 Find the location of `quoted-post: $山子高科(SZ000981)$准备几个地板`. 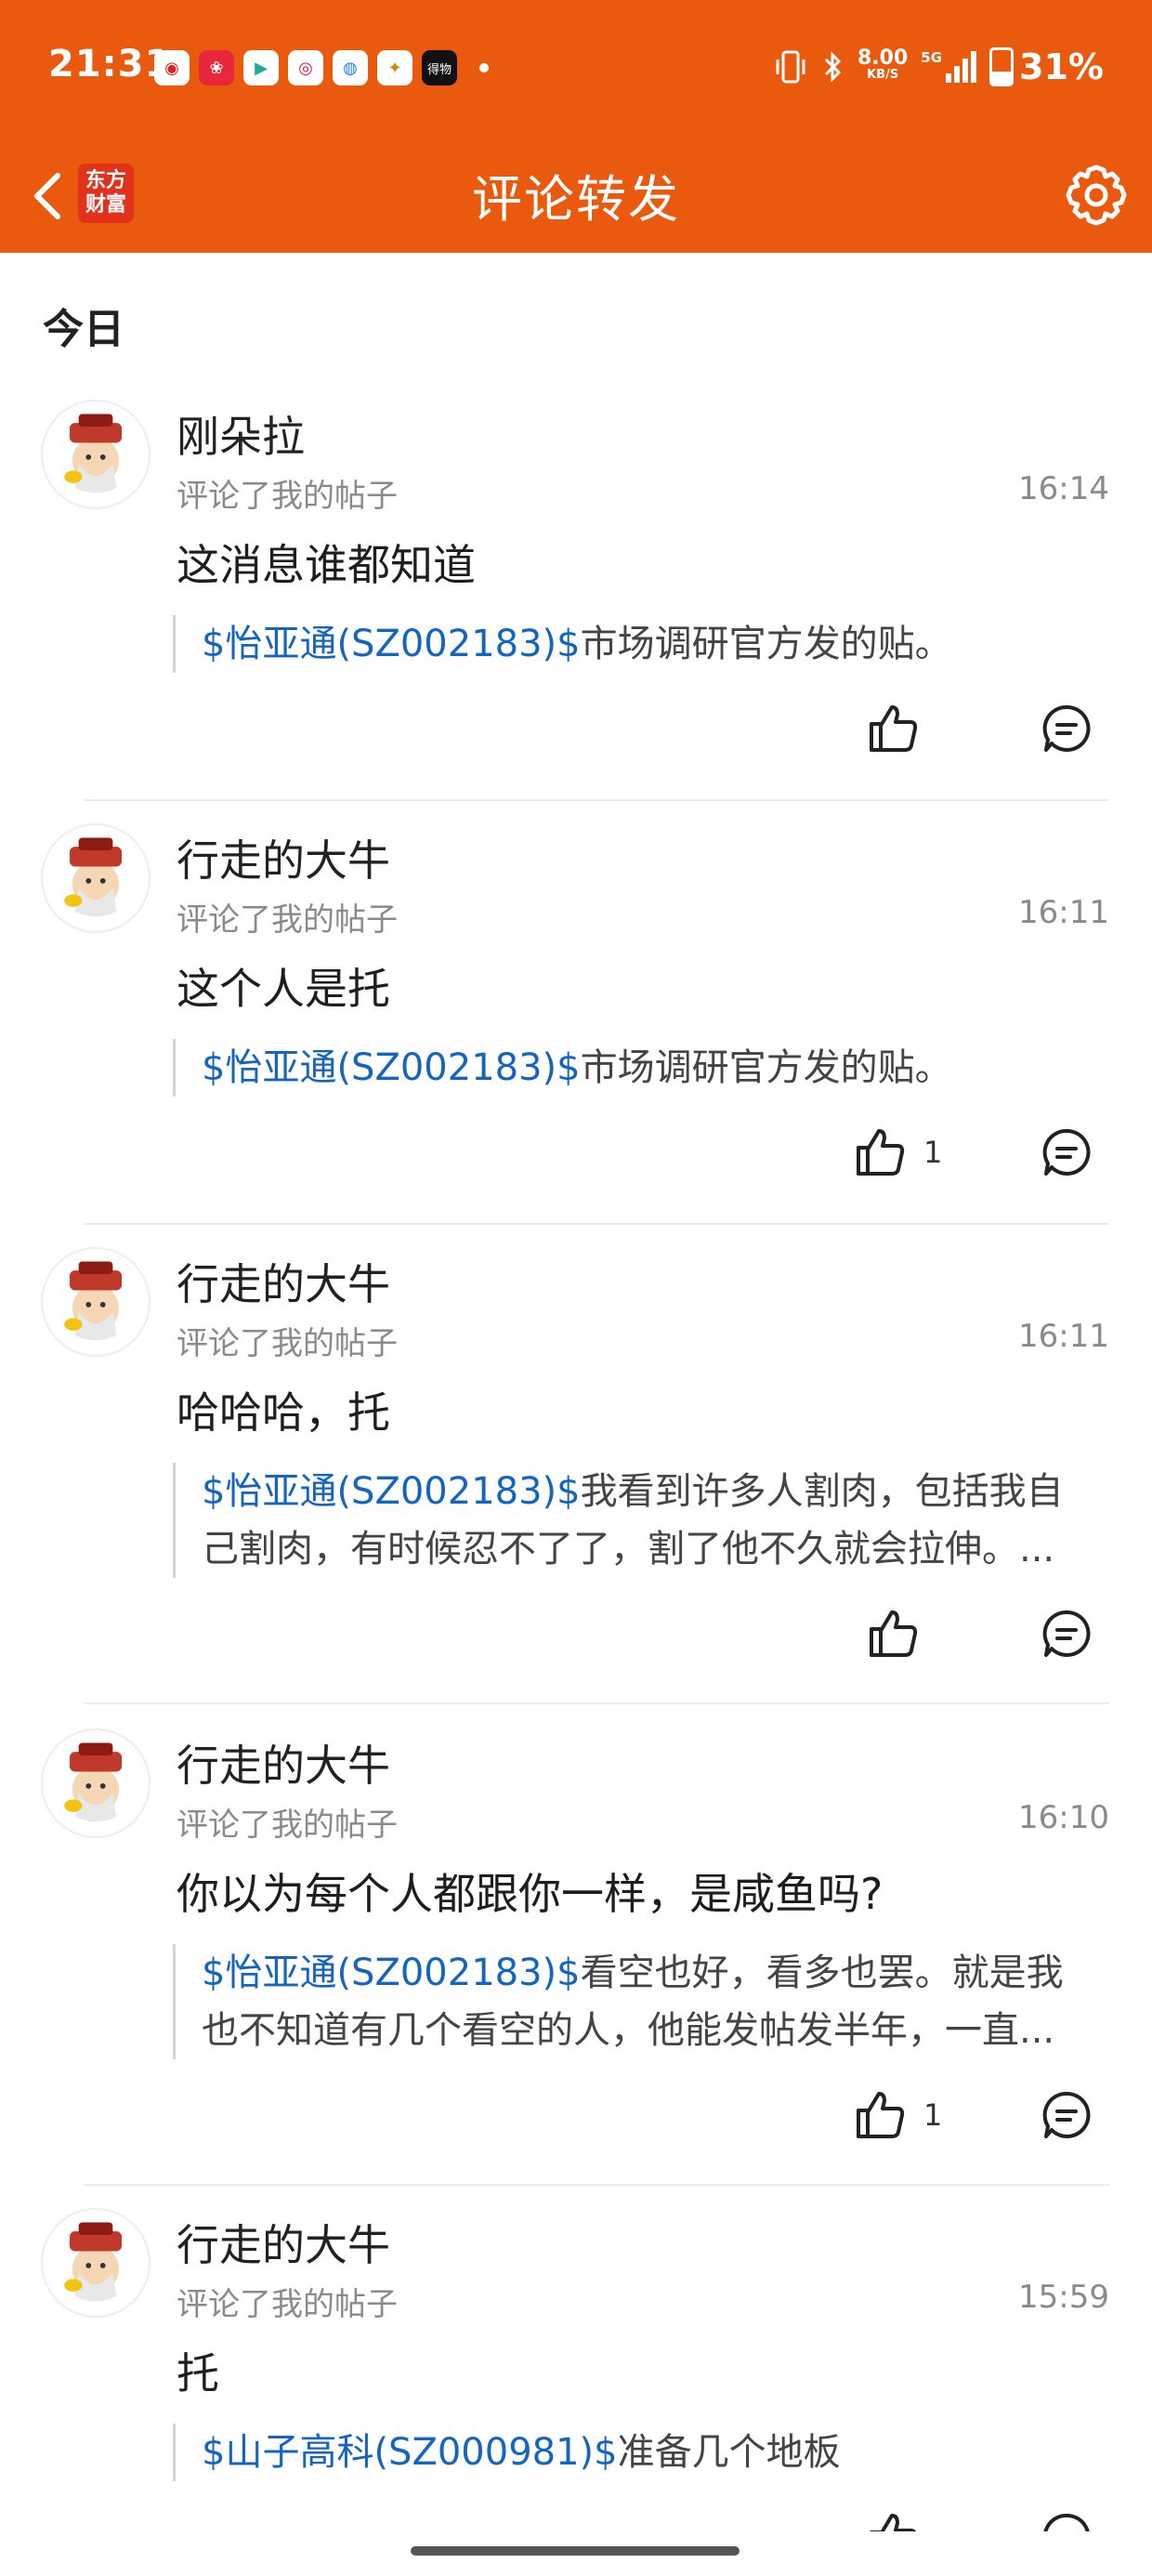

quoted-post: $山子高科(SZ000981)$准备几个地板 is located at coordinates (633, 2452).